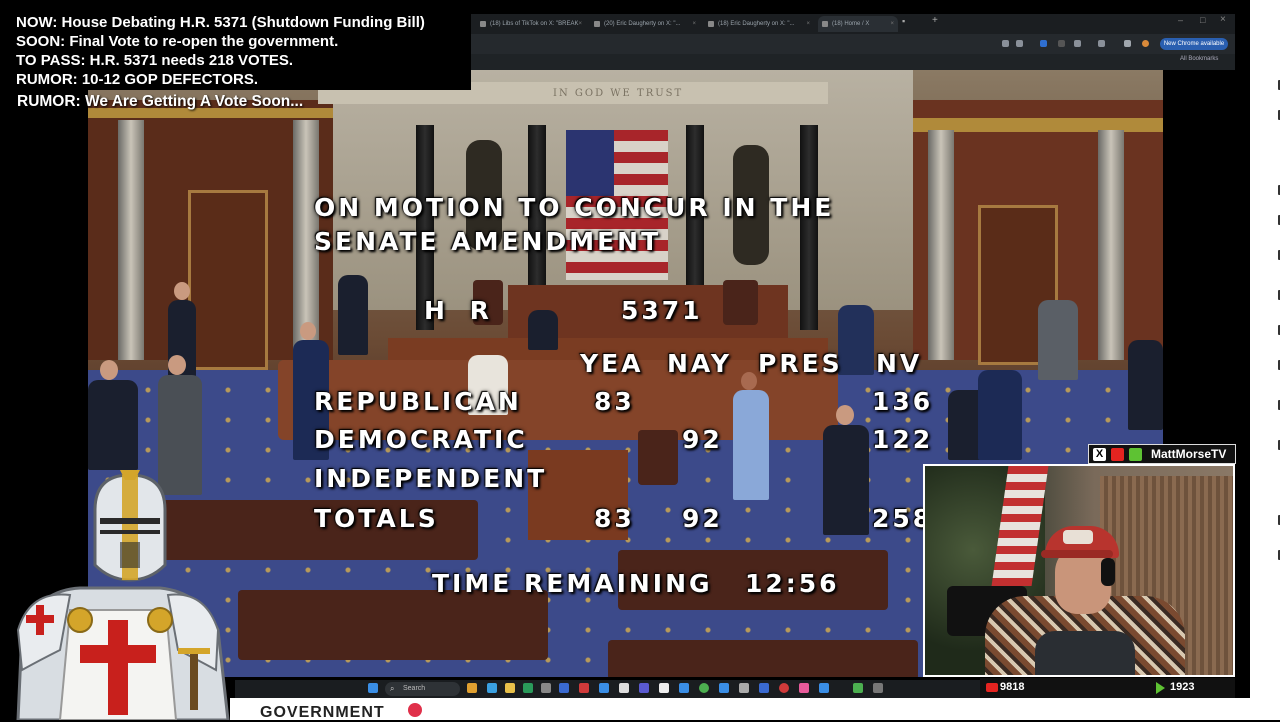 The width and height of the screenshot is (1280, 722). Describe the element at coordinates (488, 241) in the screenshot. I see `motion-line-2: SENATE AMENDMENT` at that location.